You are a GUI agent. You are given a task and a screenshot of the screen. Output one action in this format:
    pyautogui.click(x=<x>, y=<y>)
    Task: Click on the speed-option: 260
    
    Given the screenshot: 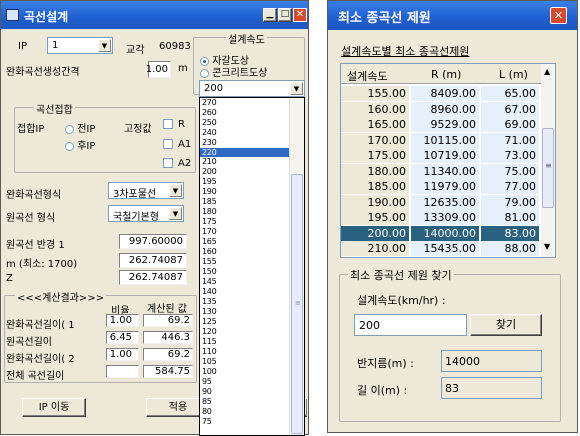 What is the action you would take?
    pyautogui.click(x=244, y=113)
    